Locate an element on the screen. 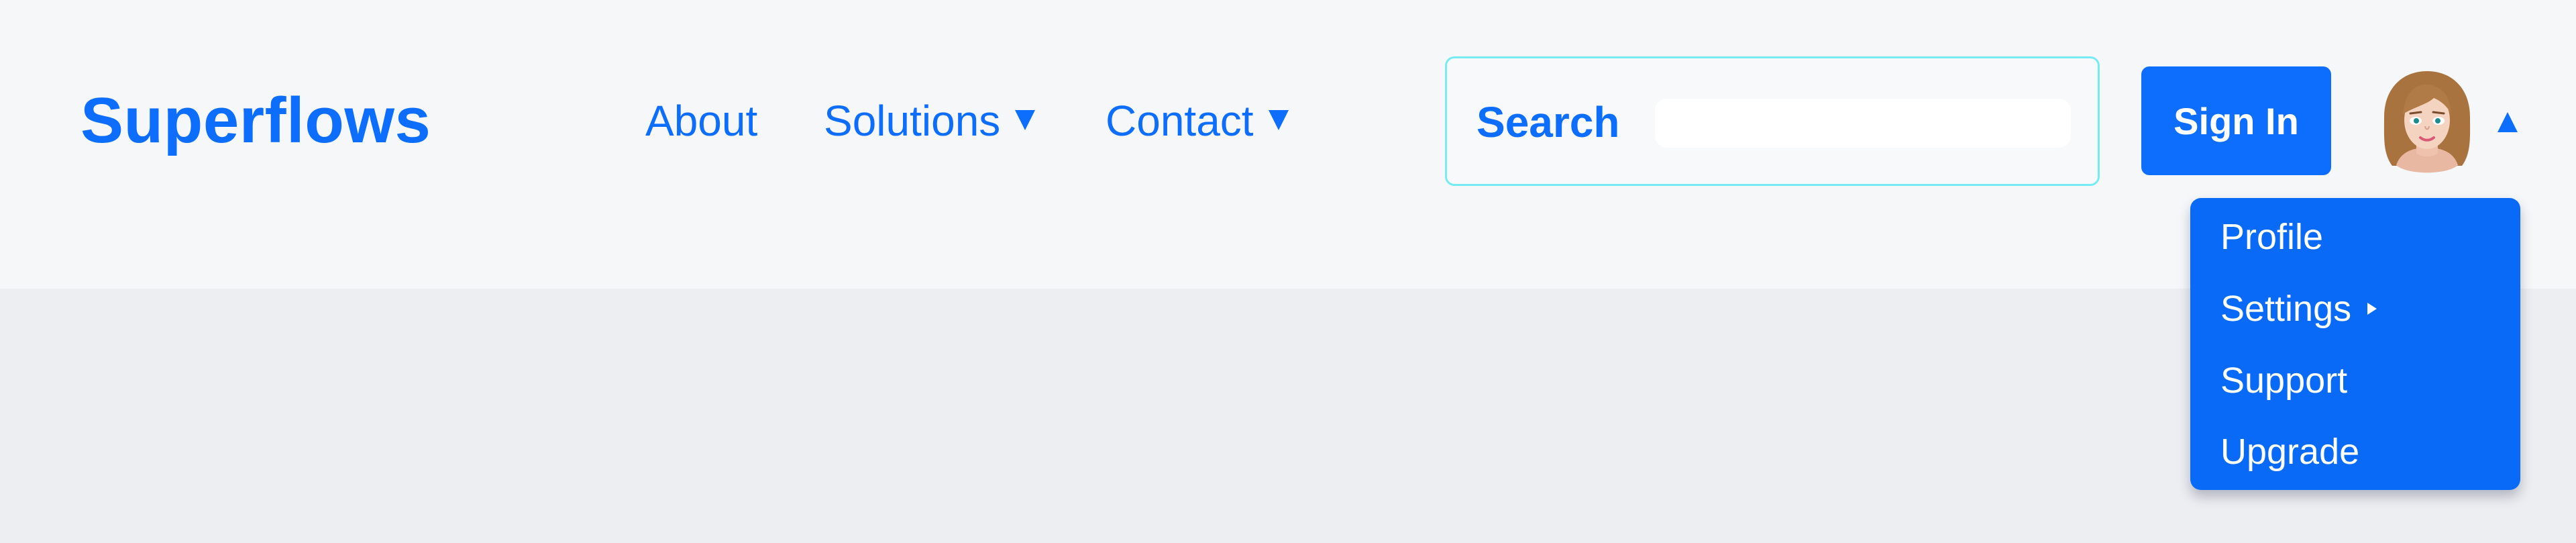 This screenshot has width=2576, height=543. nav-solutions-label: Solutions is located at coordinates (912, 121).